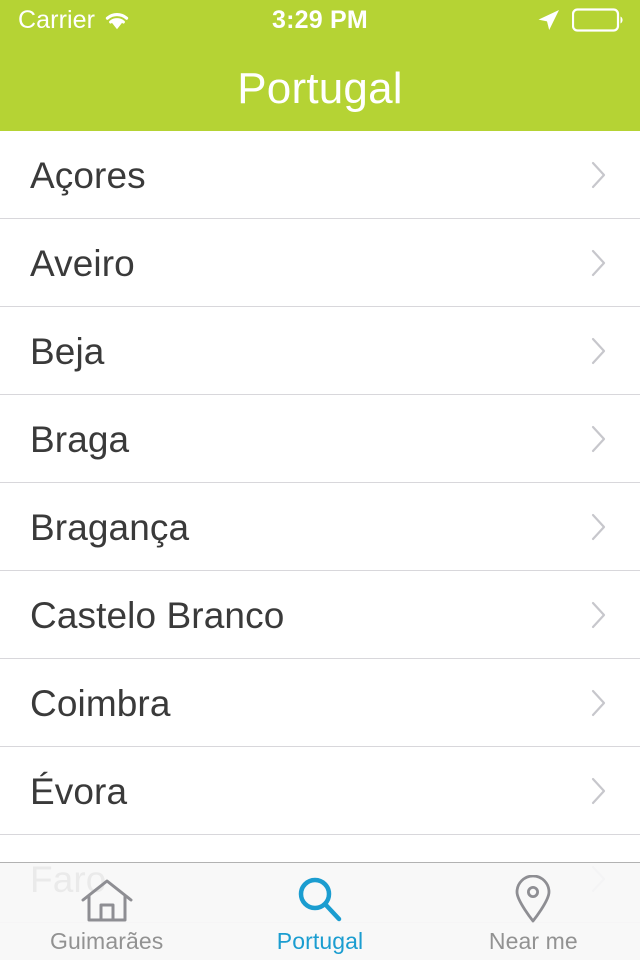 This screenshot has height=960, width=640. What do you see at coordinates (88, 175) in the screenshot?
I see `row-label: Açores` at bounding box center [88, 175].